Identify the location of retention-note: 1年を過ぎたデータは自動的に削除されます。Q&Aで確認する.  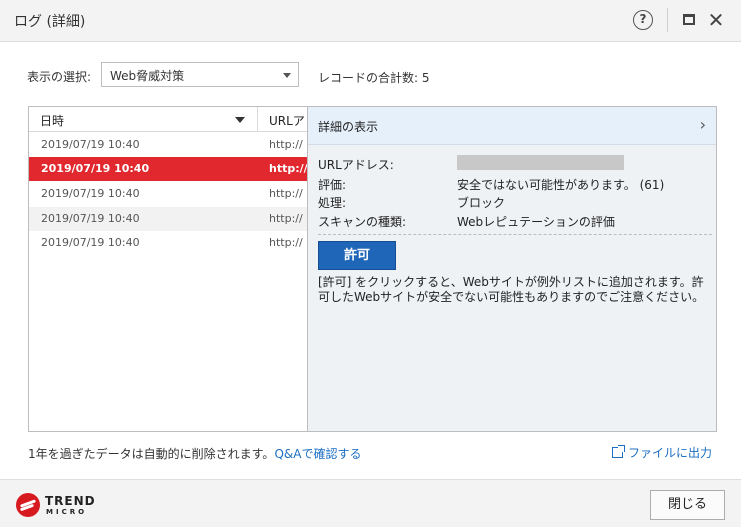
(194, 453).